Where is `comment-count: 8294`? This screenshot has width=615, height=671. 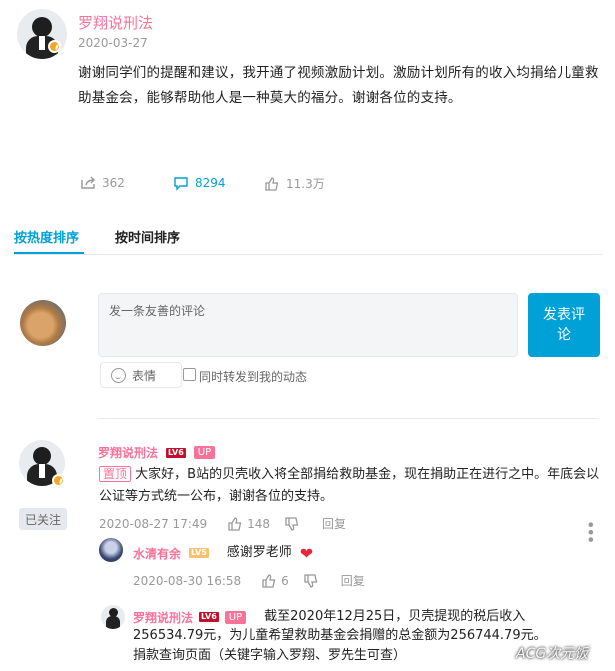 comment-count: 8294 is located at coordinates (210, 183).